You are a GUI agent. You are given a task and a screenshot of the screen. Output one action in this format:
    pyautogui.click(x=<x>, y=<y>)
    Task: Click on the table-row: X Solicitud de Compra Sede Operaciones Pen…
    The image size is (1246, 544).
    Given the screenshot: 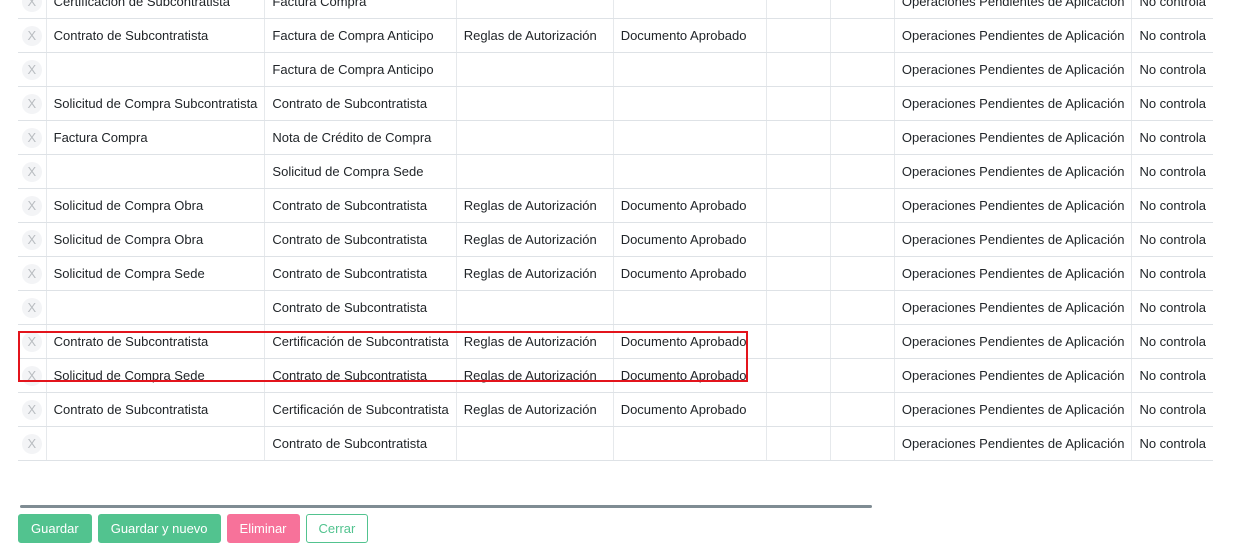 What is the action you would take?
    pyautogui.click(x=615, y=171)
    